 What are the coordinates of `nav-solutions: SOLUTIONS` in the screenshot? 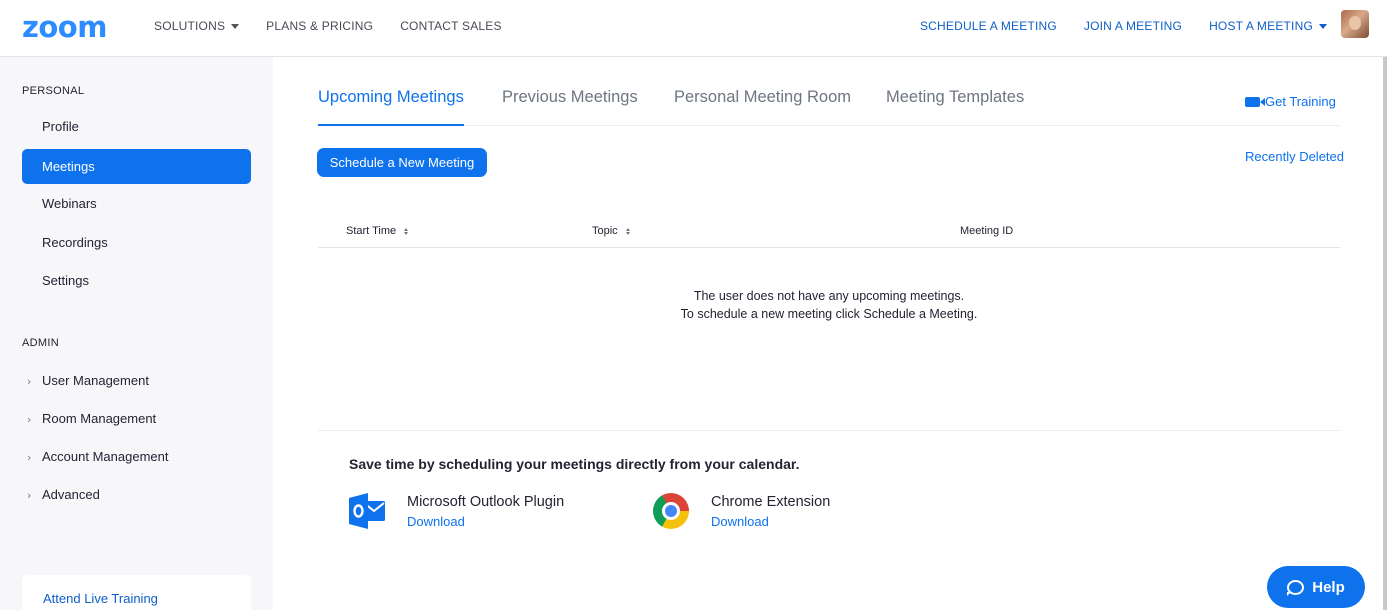 It's located at (197, 26).